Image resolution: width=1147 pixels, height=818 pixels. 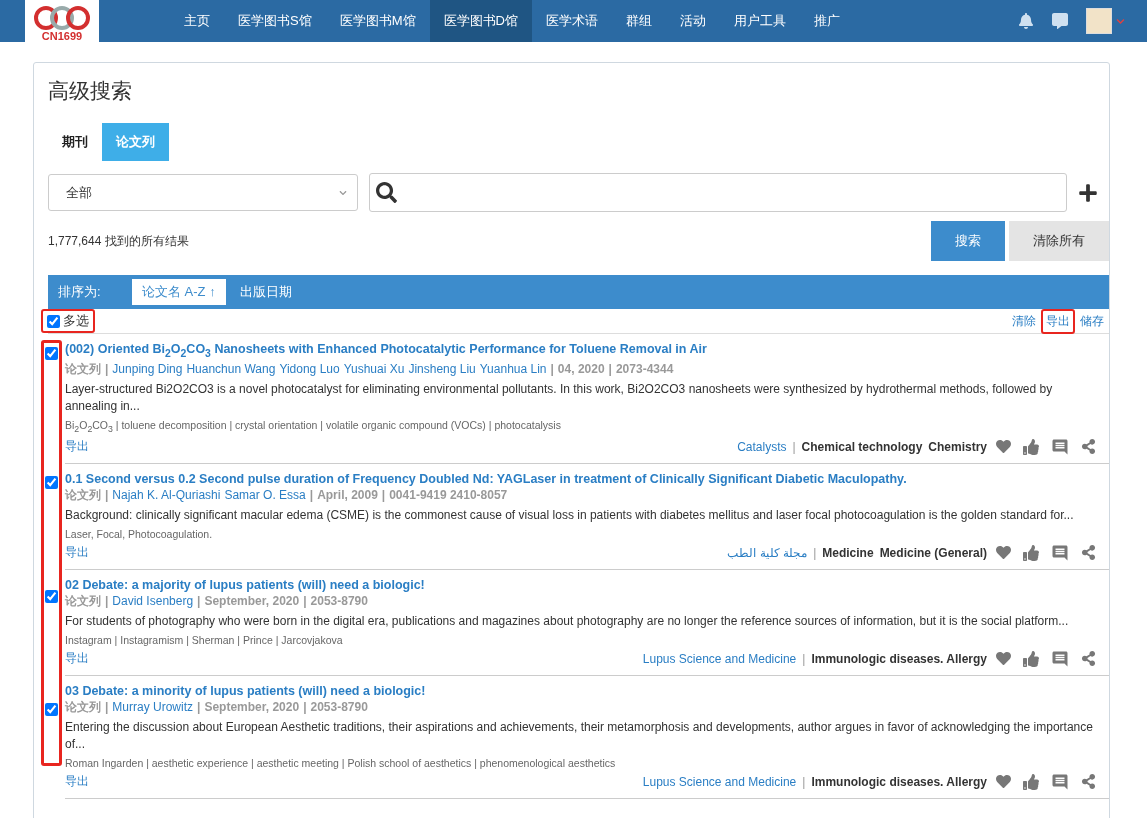 What do you see at coordinates (309, 368) in the screenshot?
I see `author-link: Yidong Luo` at bounding box center [309, 368].